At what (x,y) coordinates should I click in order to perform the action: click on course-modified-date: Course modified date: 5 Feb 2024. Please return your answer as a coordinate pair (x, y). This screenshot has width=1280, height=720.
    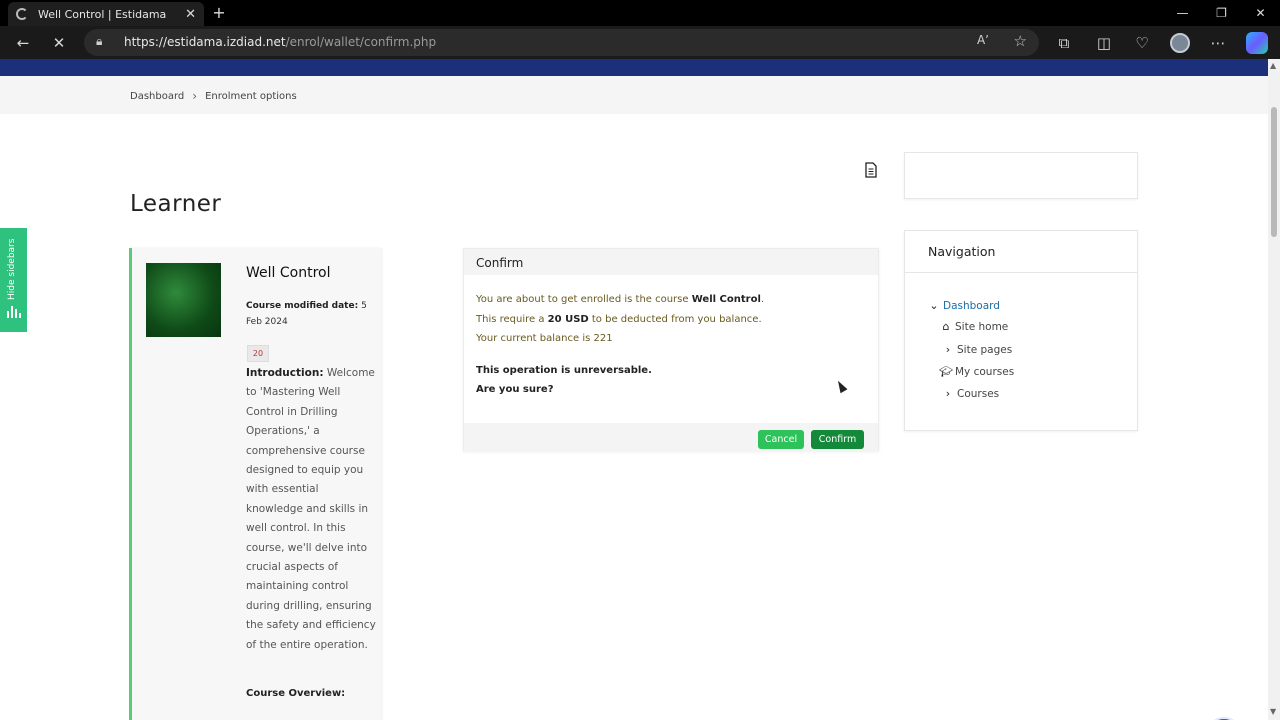
    Looking at the image, I should click on (308, 314).